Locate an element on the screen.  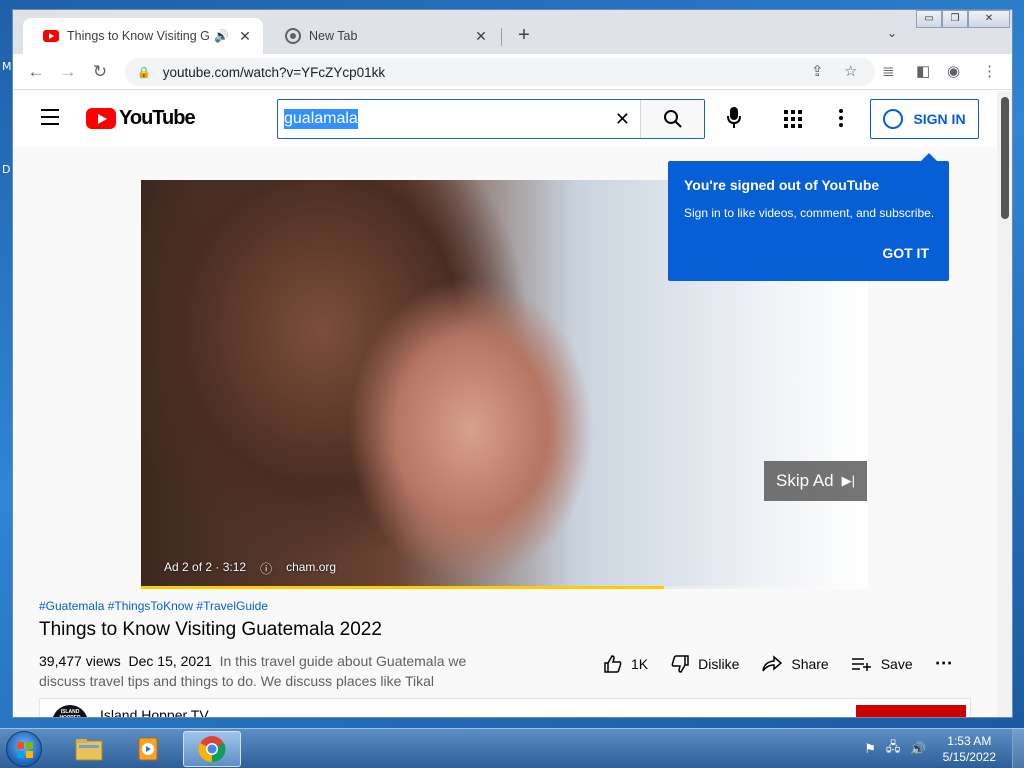
search-box: gualamala ✕ is located at coordinates (491, 119).